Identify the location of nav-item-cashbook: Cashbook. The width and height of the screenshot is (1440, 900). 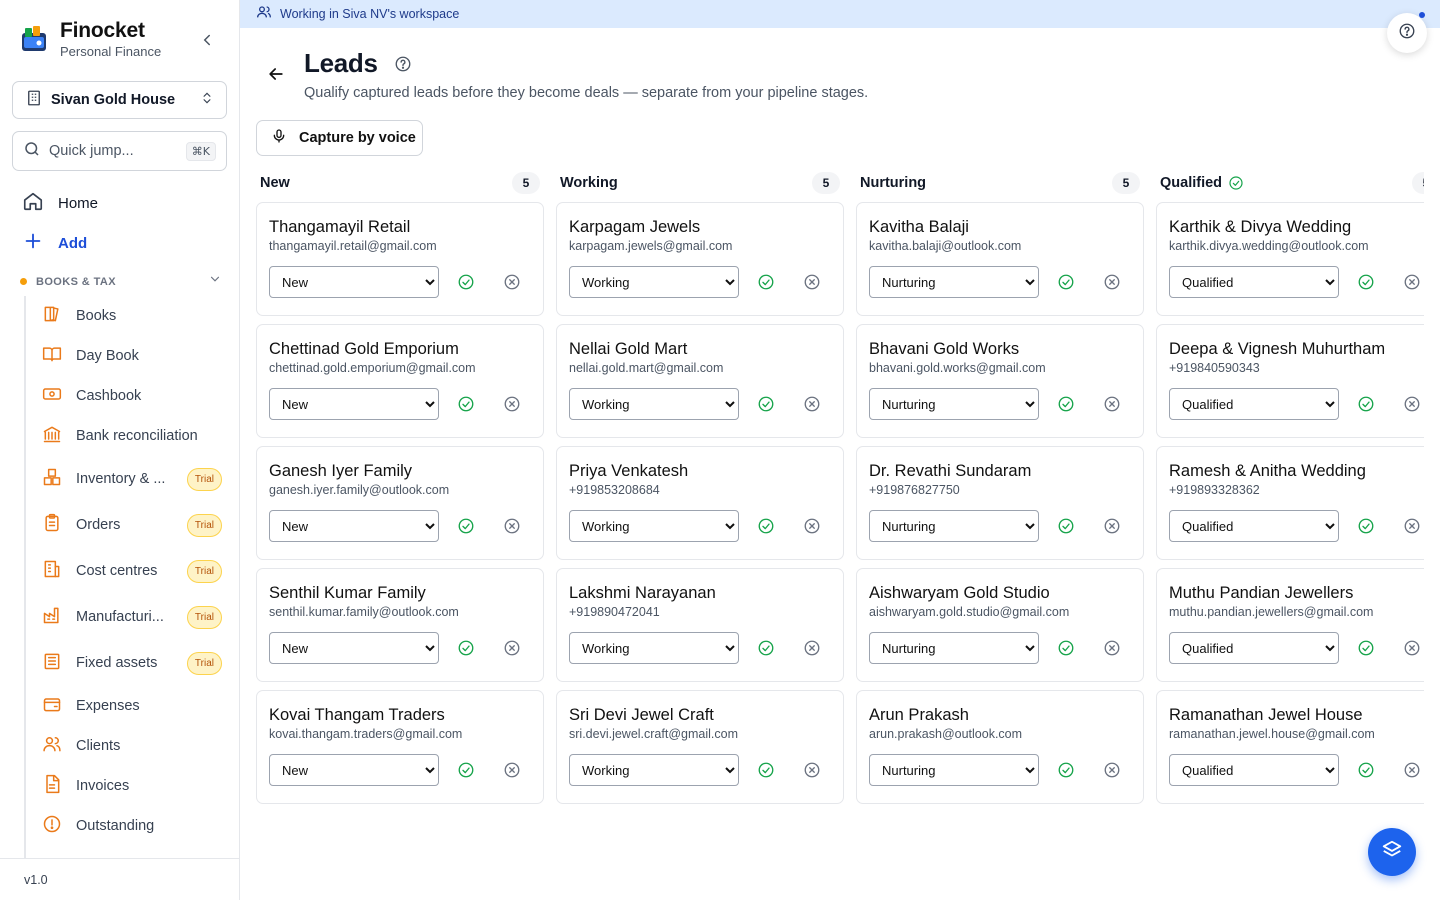
(132, 396).